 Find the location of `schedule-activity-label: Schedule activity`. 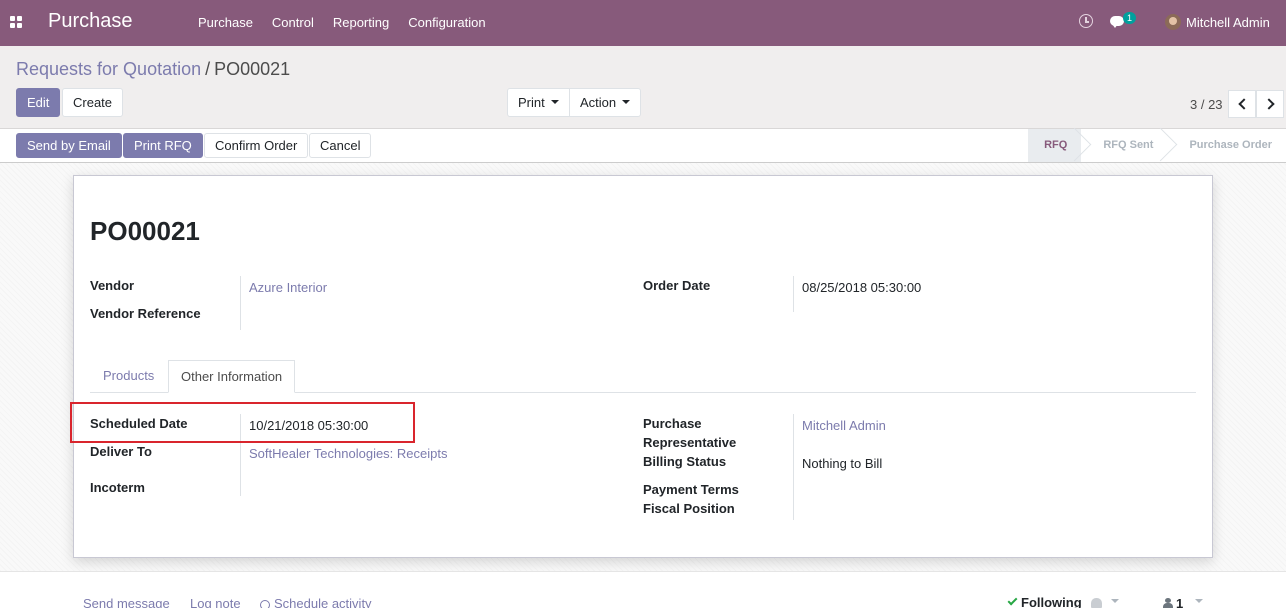

schedule-activity-label: Schedule activity is located at coordinates (323, 602).